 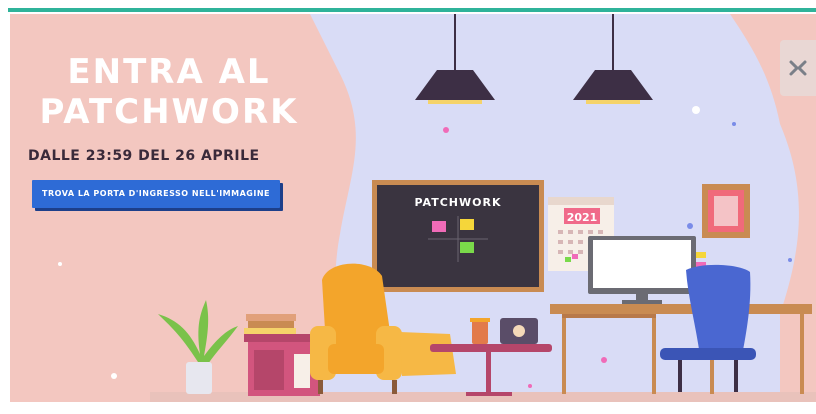 What do you see at coordinates (582, 217) in the screenshot?
I see `calendar-year: 2021` at bounding box center [582, 217].